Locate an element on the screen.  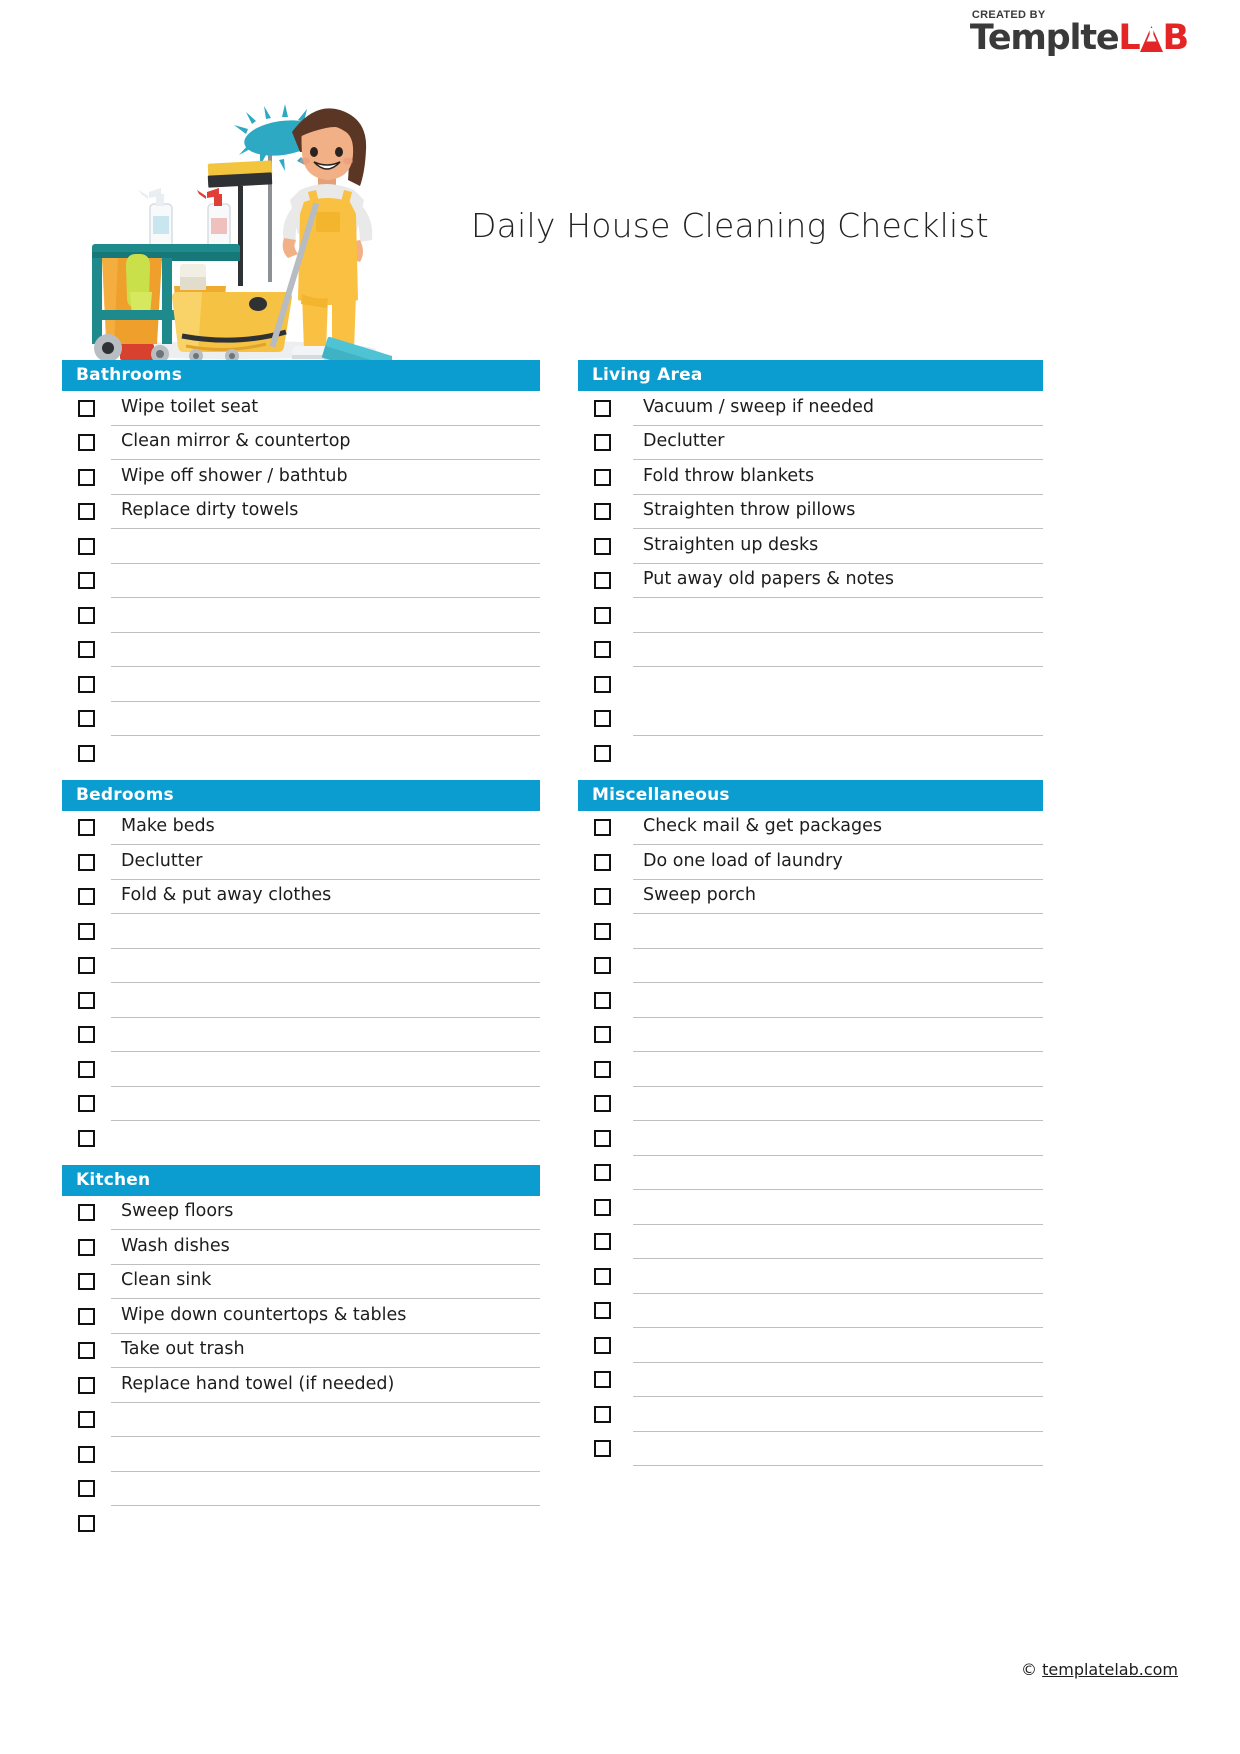
checklist-row-field: Put away old papers & notes is located at coordinates (838, 581).